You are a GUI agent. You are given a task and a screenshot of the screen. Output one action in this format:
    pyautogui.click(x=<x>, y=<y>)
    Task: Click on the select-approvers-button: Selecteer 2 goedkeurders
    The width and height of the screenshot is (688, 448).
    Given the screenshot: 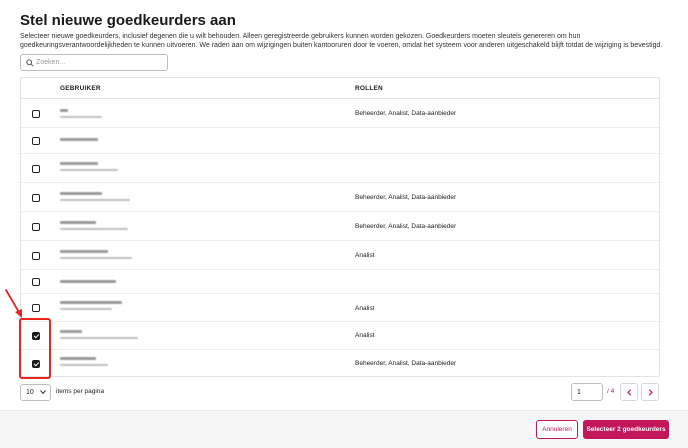 What is the action you would take?
    pyautogui.click(x=626, y=429)
    